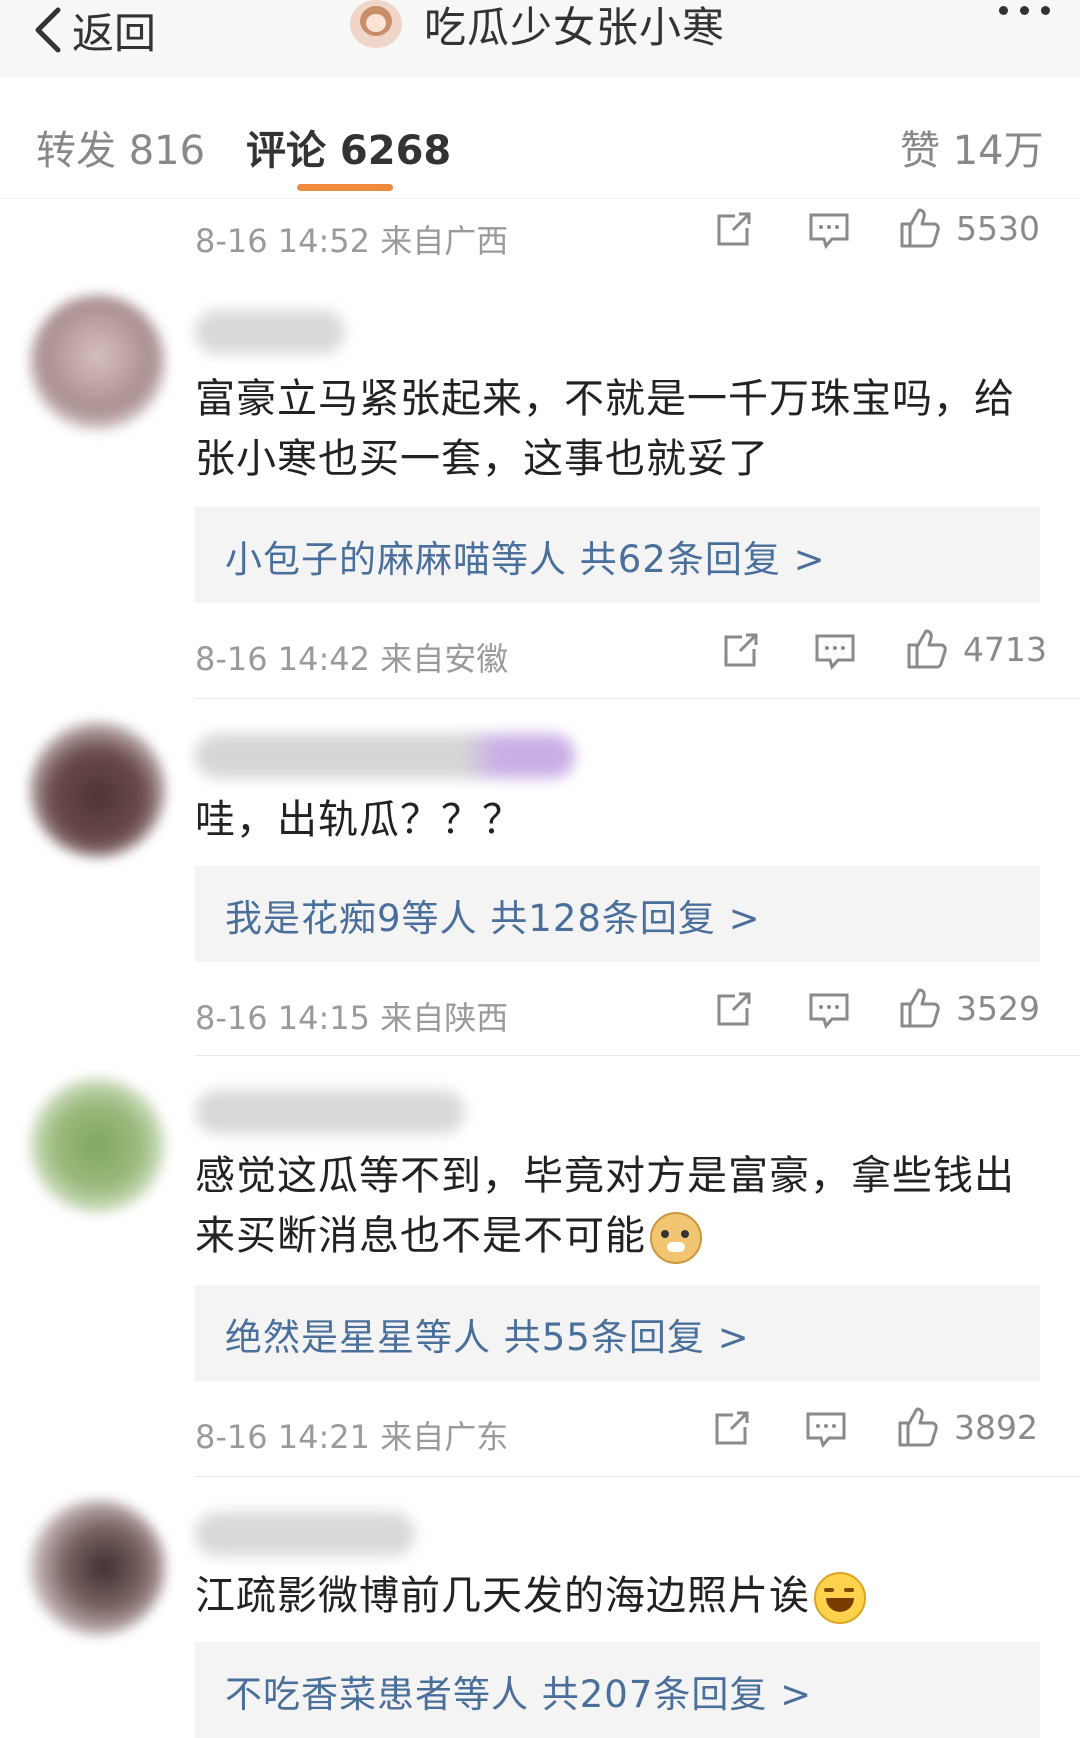 The height and width of the screenshot is (1738, 1080). Describe the element at coordinates (352, 1437) in the screenshot. I see `comment-meta: 8-16 14:21 来自广东` at that location.